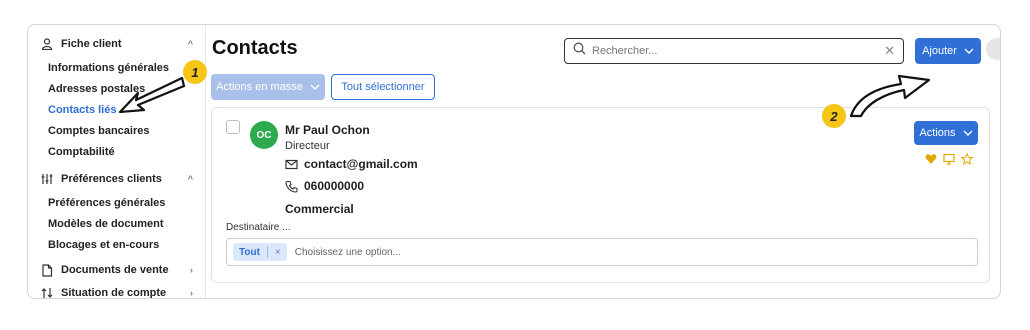  What do you see at coordinates (967, 159) in the screenshot?
I see `star-icon` at bounding box center [967, 159].